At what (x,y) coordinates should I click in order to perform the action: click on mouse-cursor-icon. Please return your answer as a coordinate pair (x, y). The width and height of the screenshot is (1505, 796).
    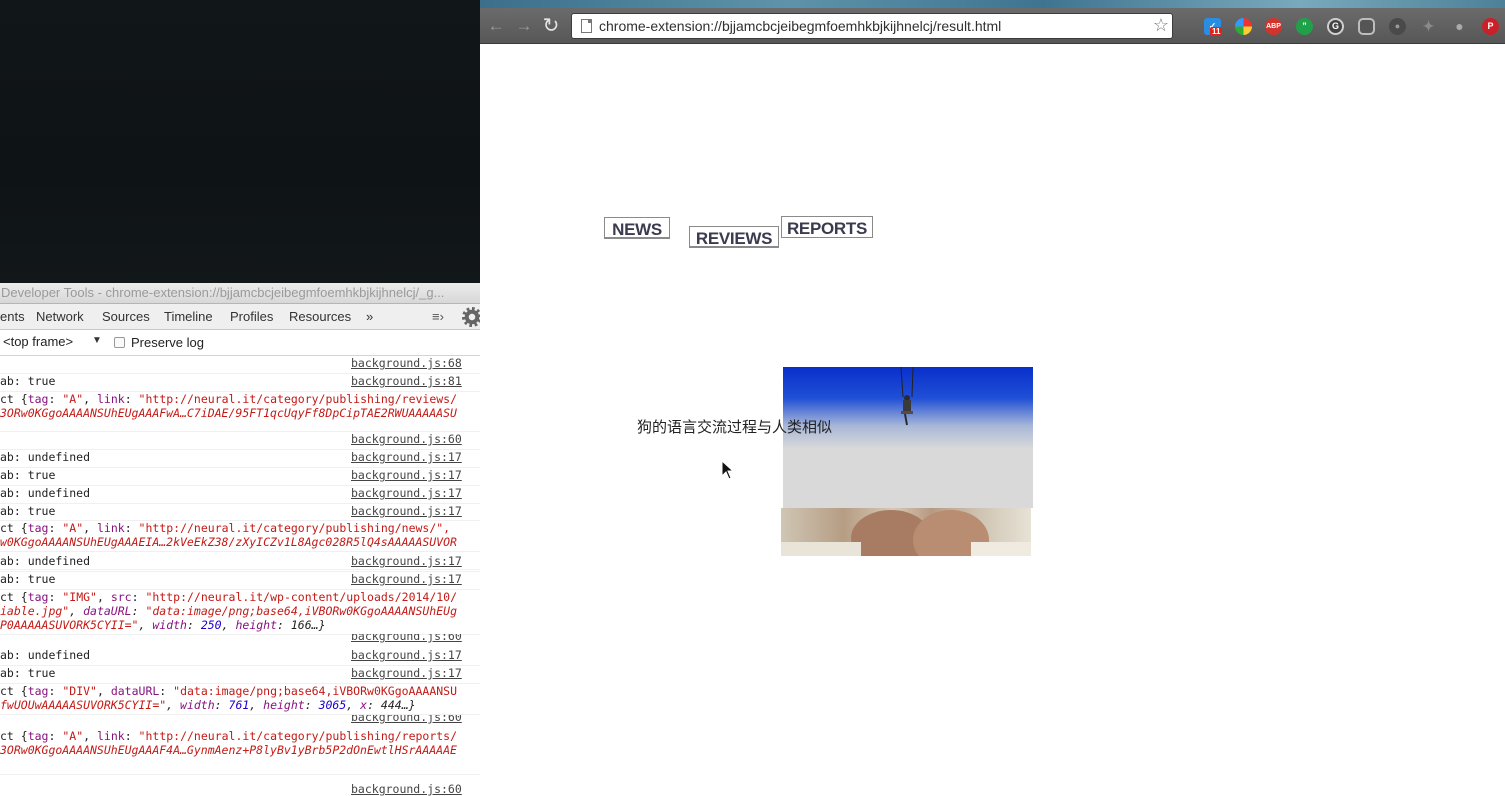
    Looking at the image, I should click on (728, 470).